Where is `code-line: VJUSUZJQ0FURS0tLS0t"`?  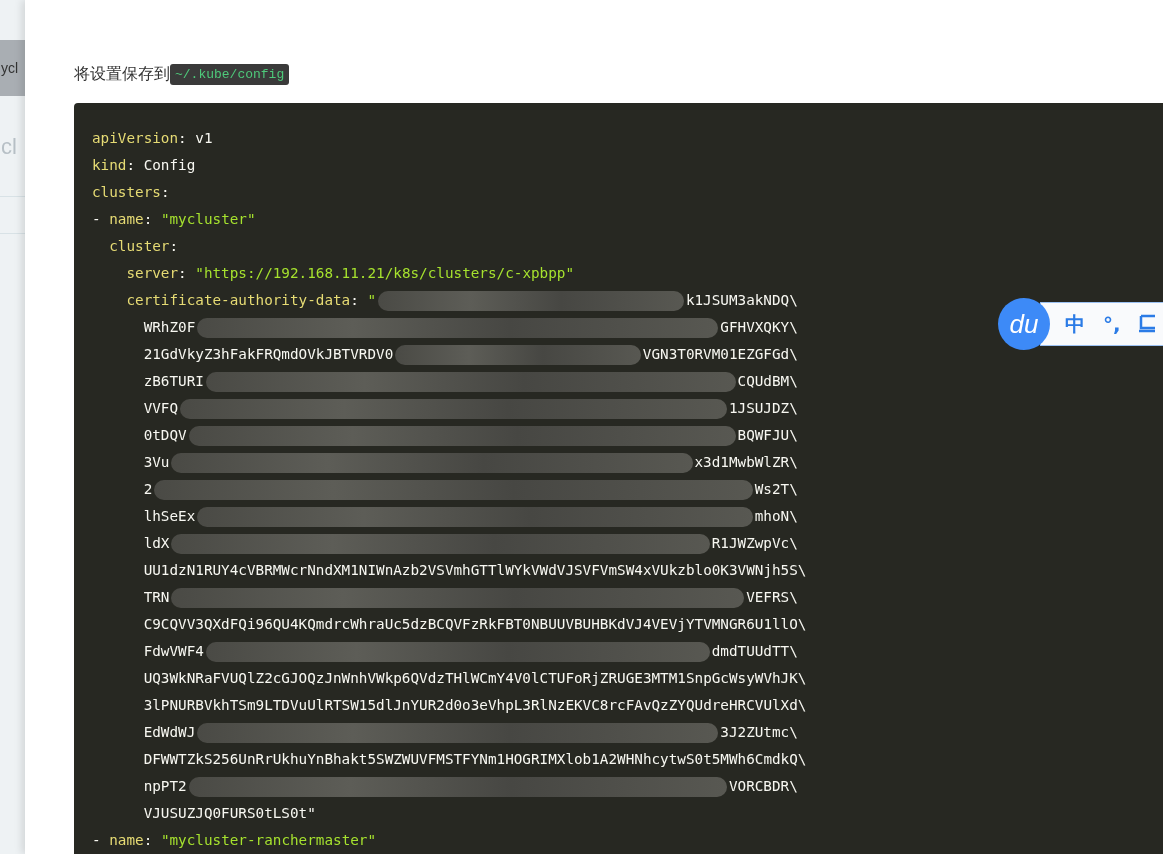
code-line: VJUSUZJQ0FURS0tLS0t" is located at coordinates (229, 813).